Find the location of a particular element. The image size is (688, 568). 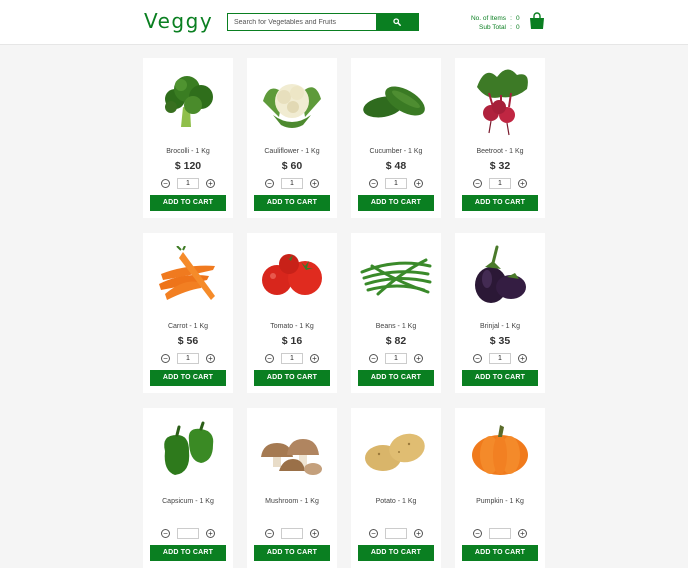

cauliflower-icon is located at coordinates (292, 103).